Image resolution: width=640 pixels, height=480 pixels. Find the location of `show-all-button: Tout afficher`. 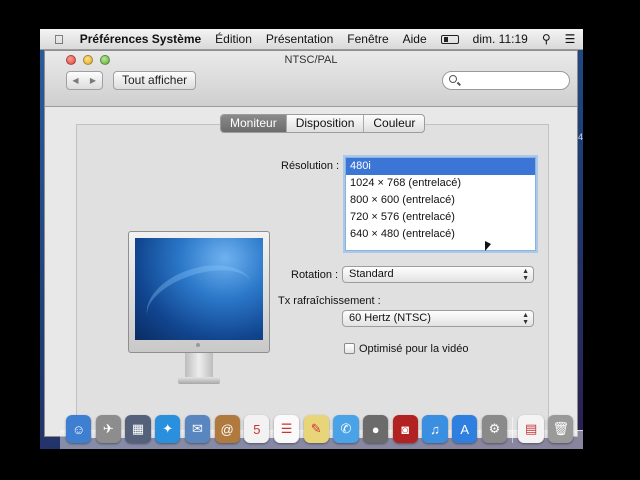

show-all-button: Tout afficher is located at coordinates (155, 80).